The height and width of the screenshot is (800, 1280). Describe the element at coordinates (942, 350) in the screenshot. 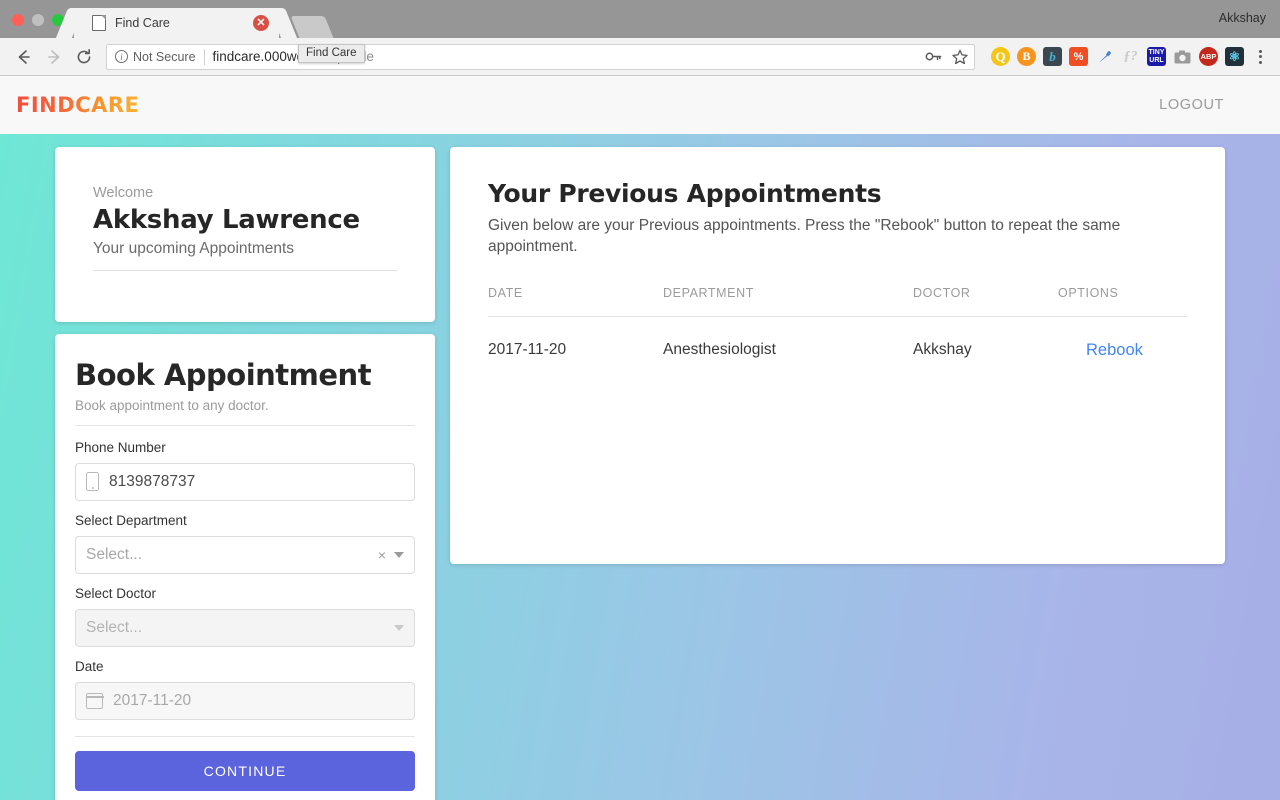

I see `cell-doctor: Akkshay` at that location.